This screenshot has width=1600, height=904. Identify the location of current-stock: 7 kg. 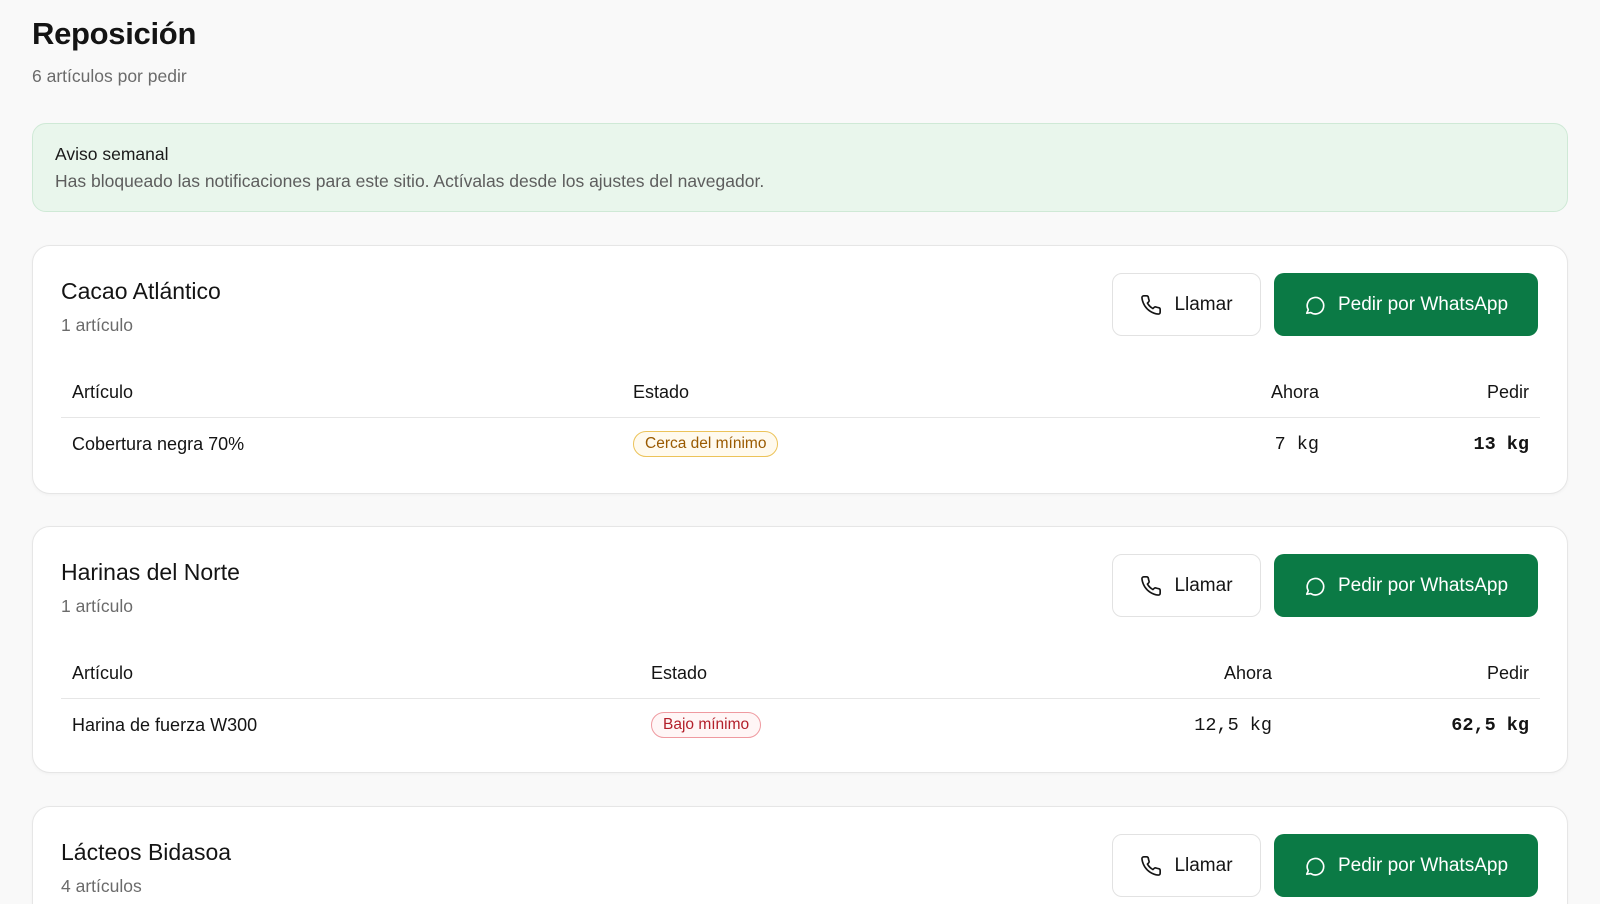
(1296, 444).